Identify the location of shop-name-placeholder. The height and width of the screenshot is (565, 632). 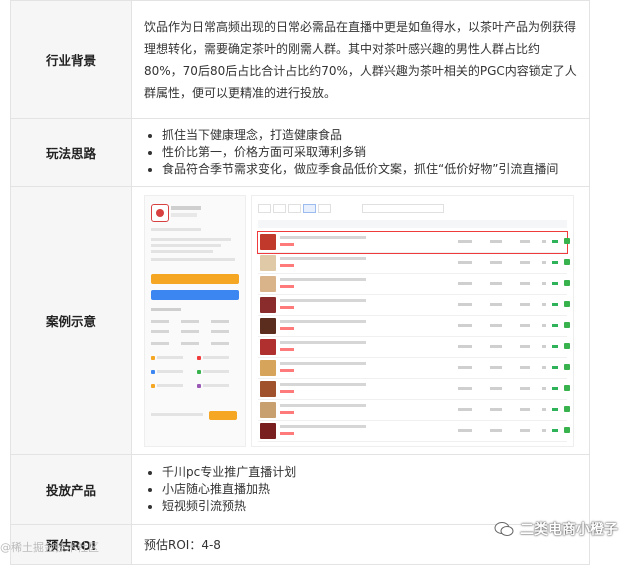
(186, 207).